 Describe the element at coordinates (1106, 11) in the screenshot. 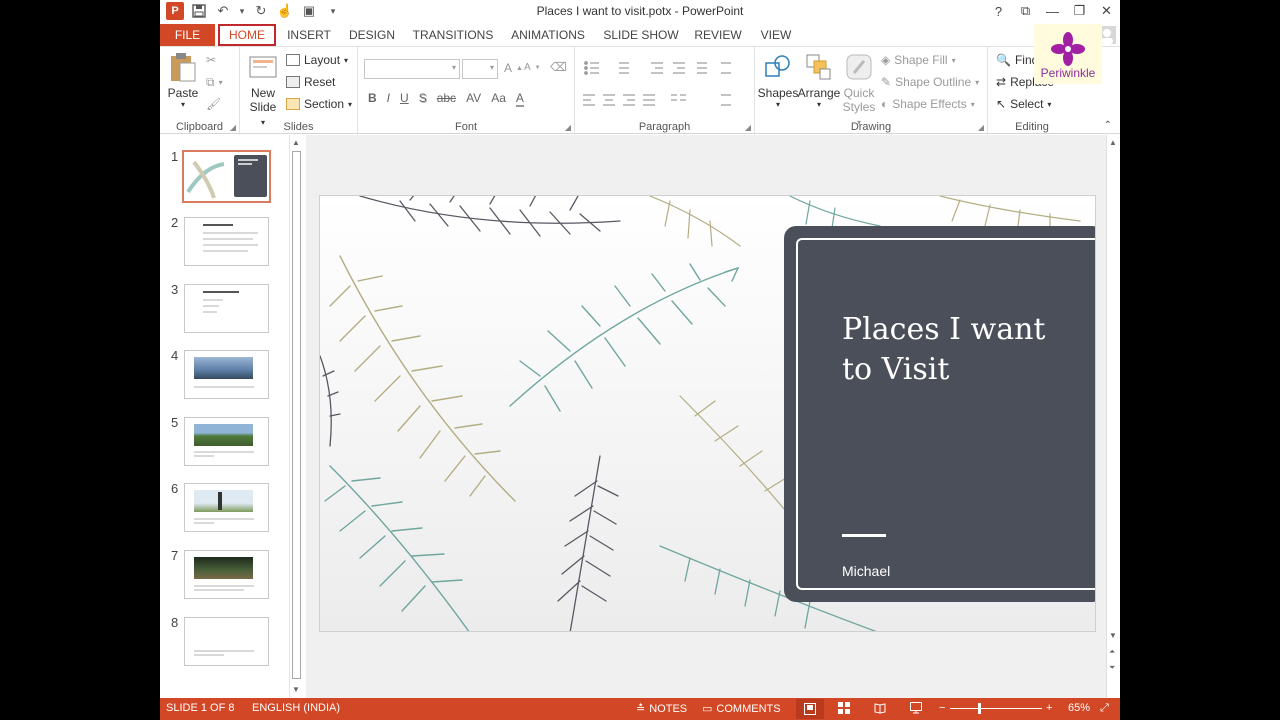

I see `close-button: ✕` at that location.